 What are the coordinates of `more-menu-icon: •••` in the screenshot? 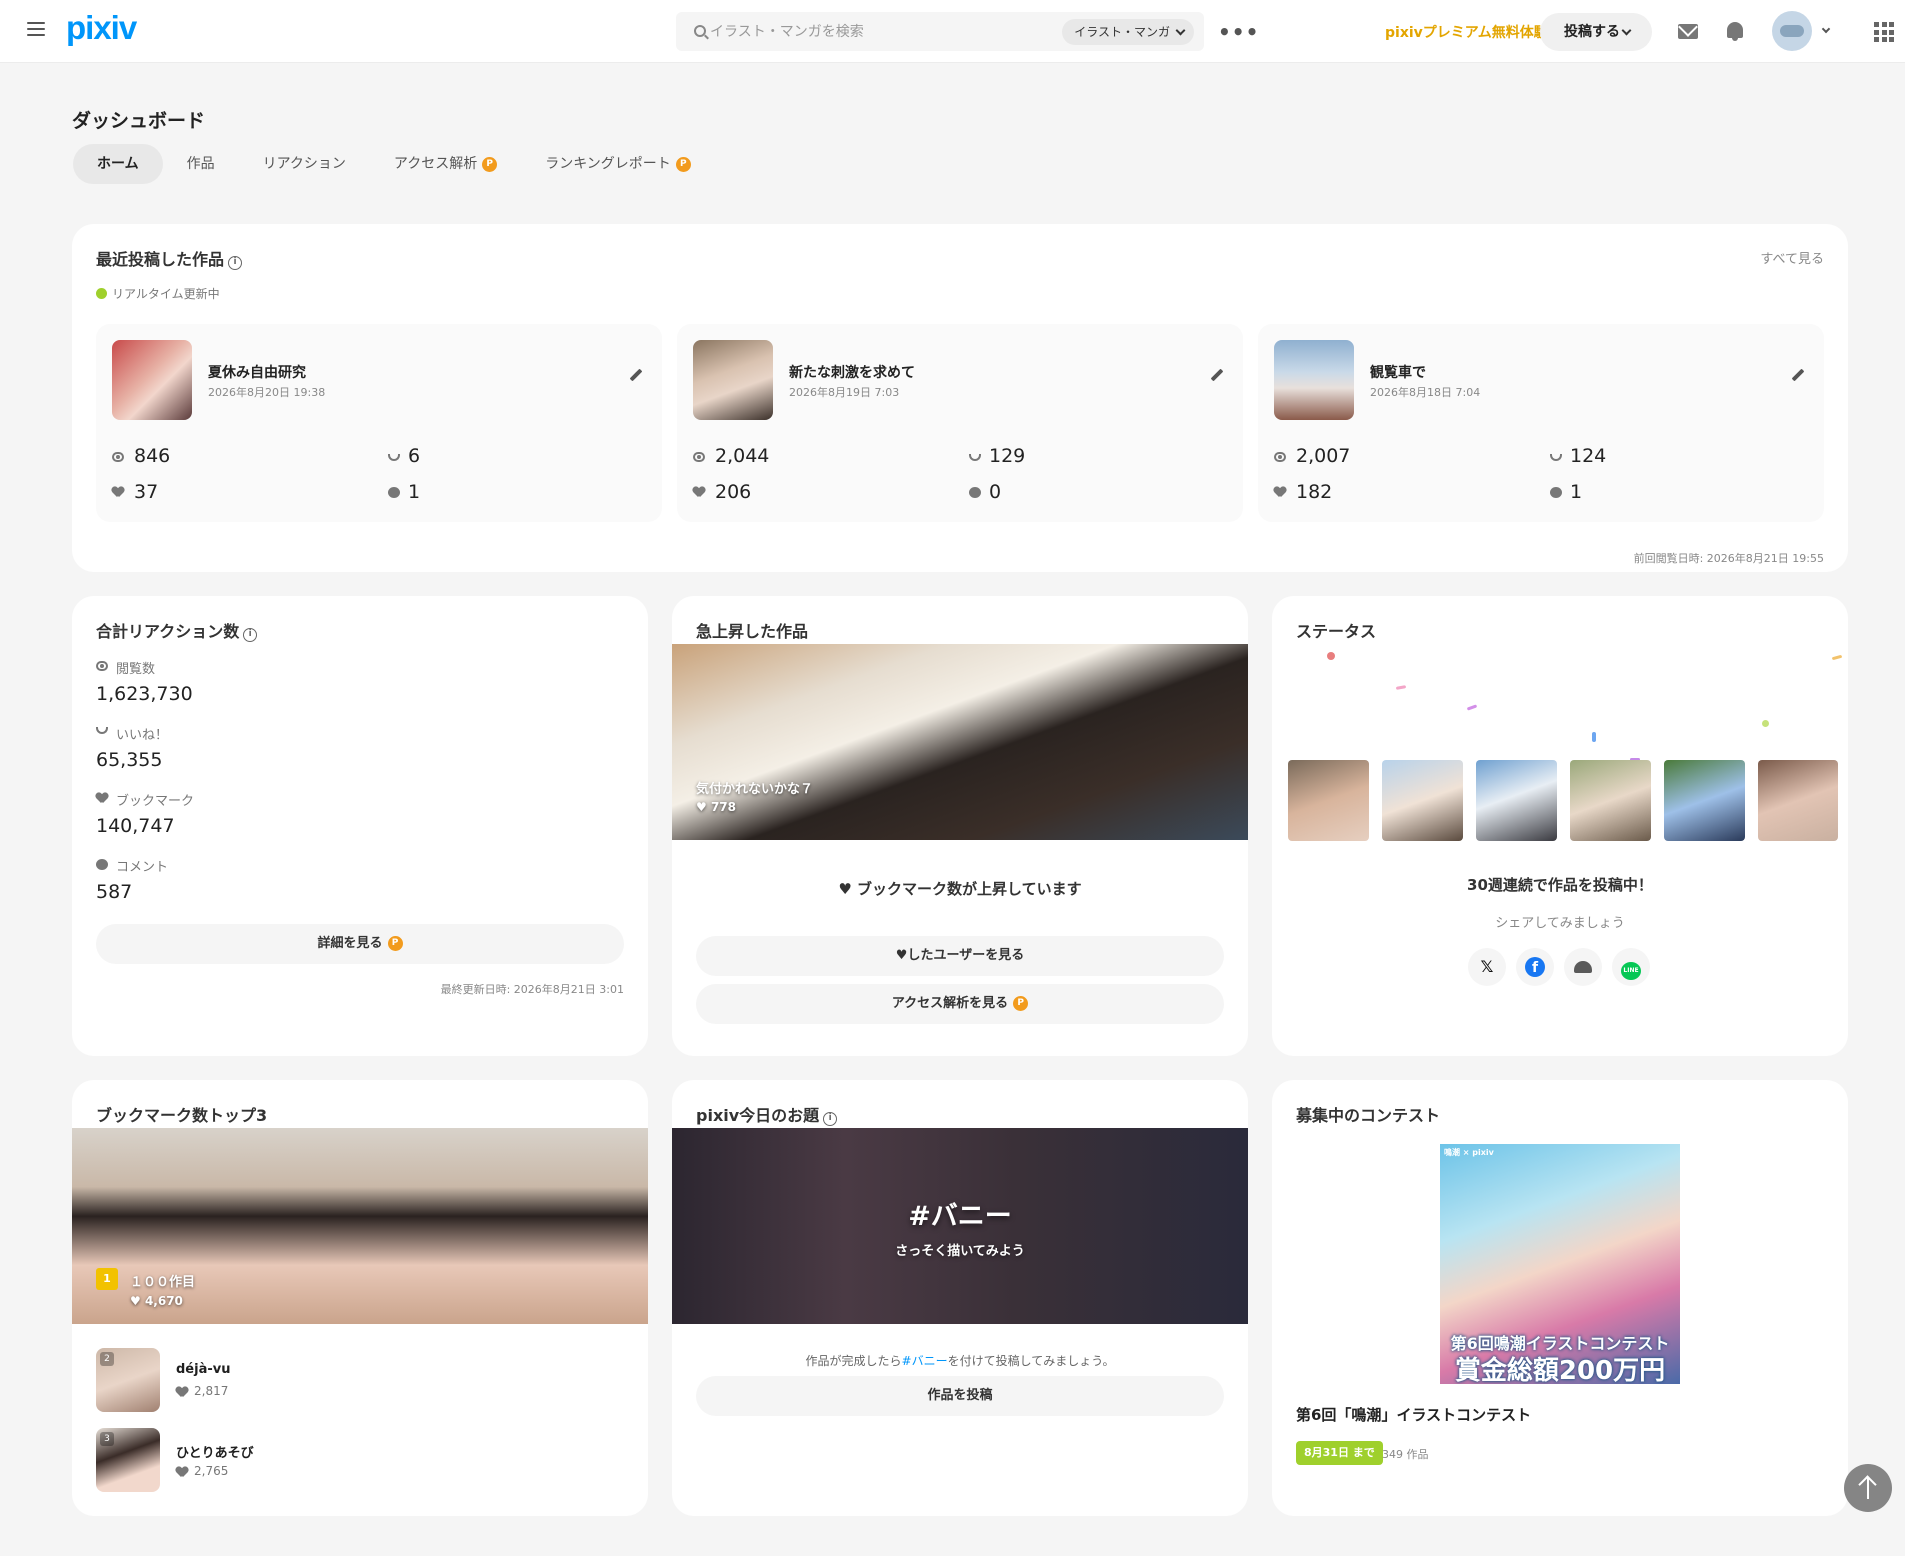 It's located at (1238, 32).